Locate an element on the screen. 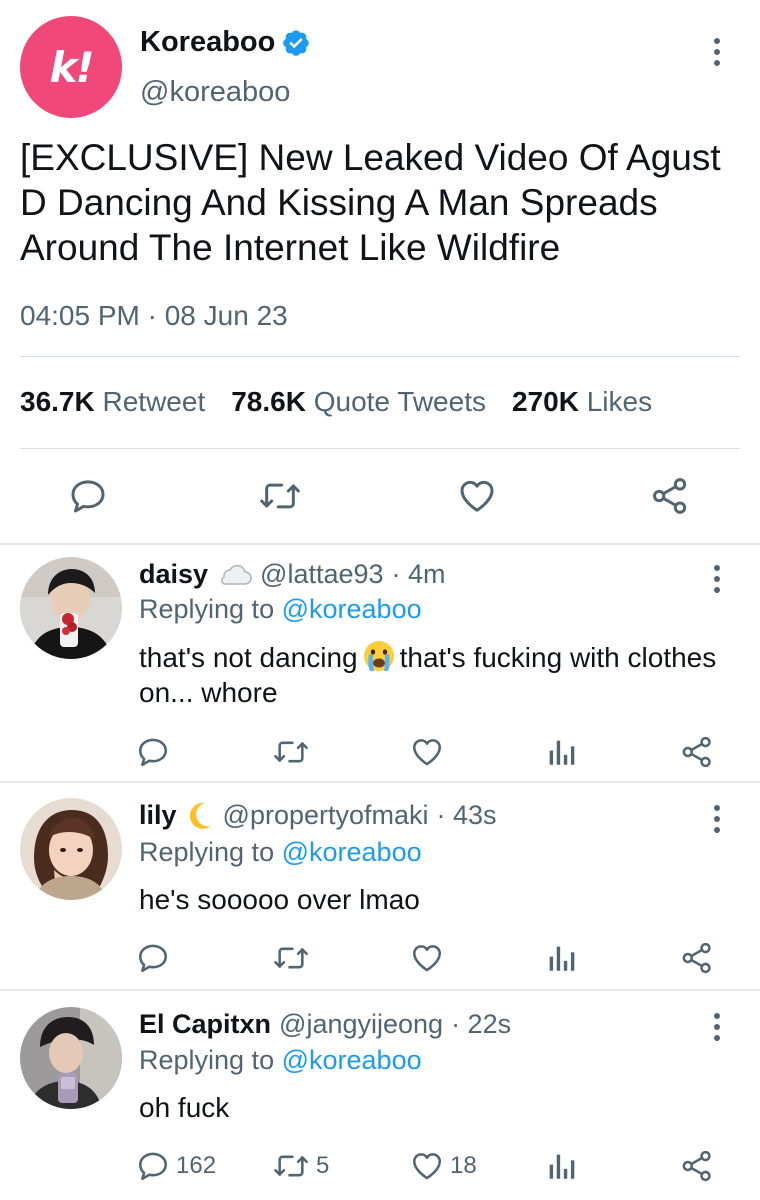 This screenshot has height=1200, width=760. reply-handle: @propertyofmaki is located at coordinates (326, 815).